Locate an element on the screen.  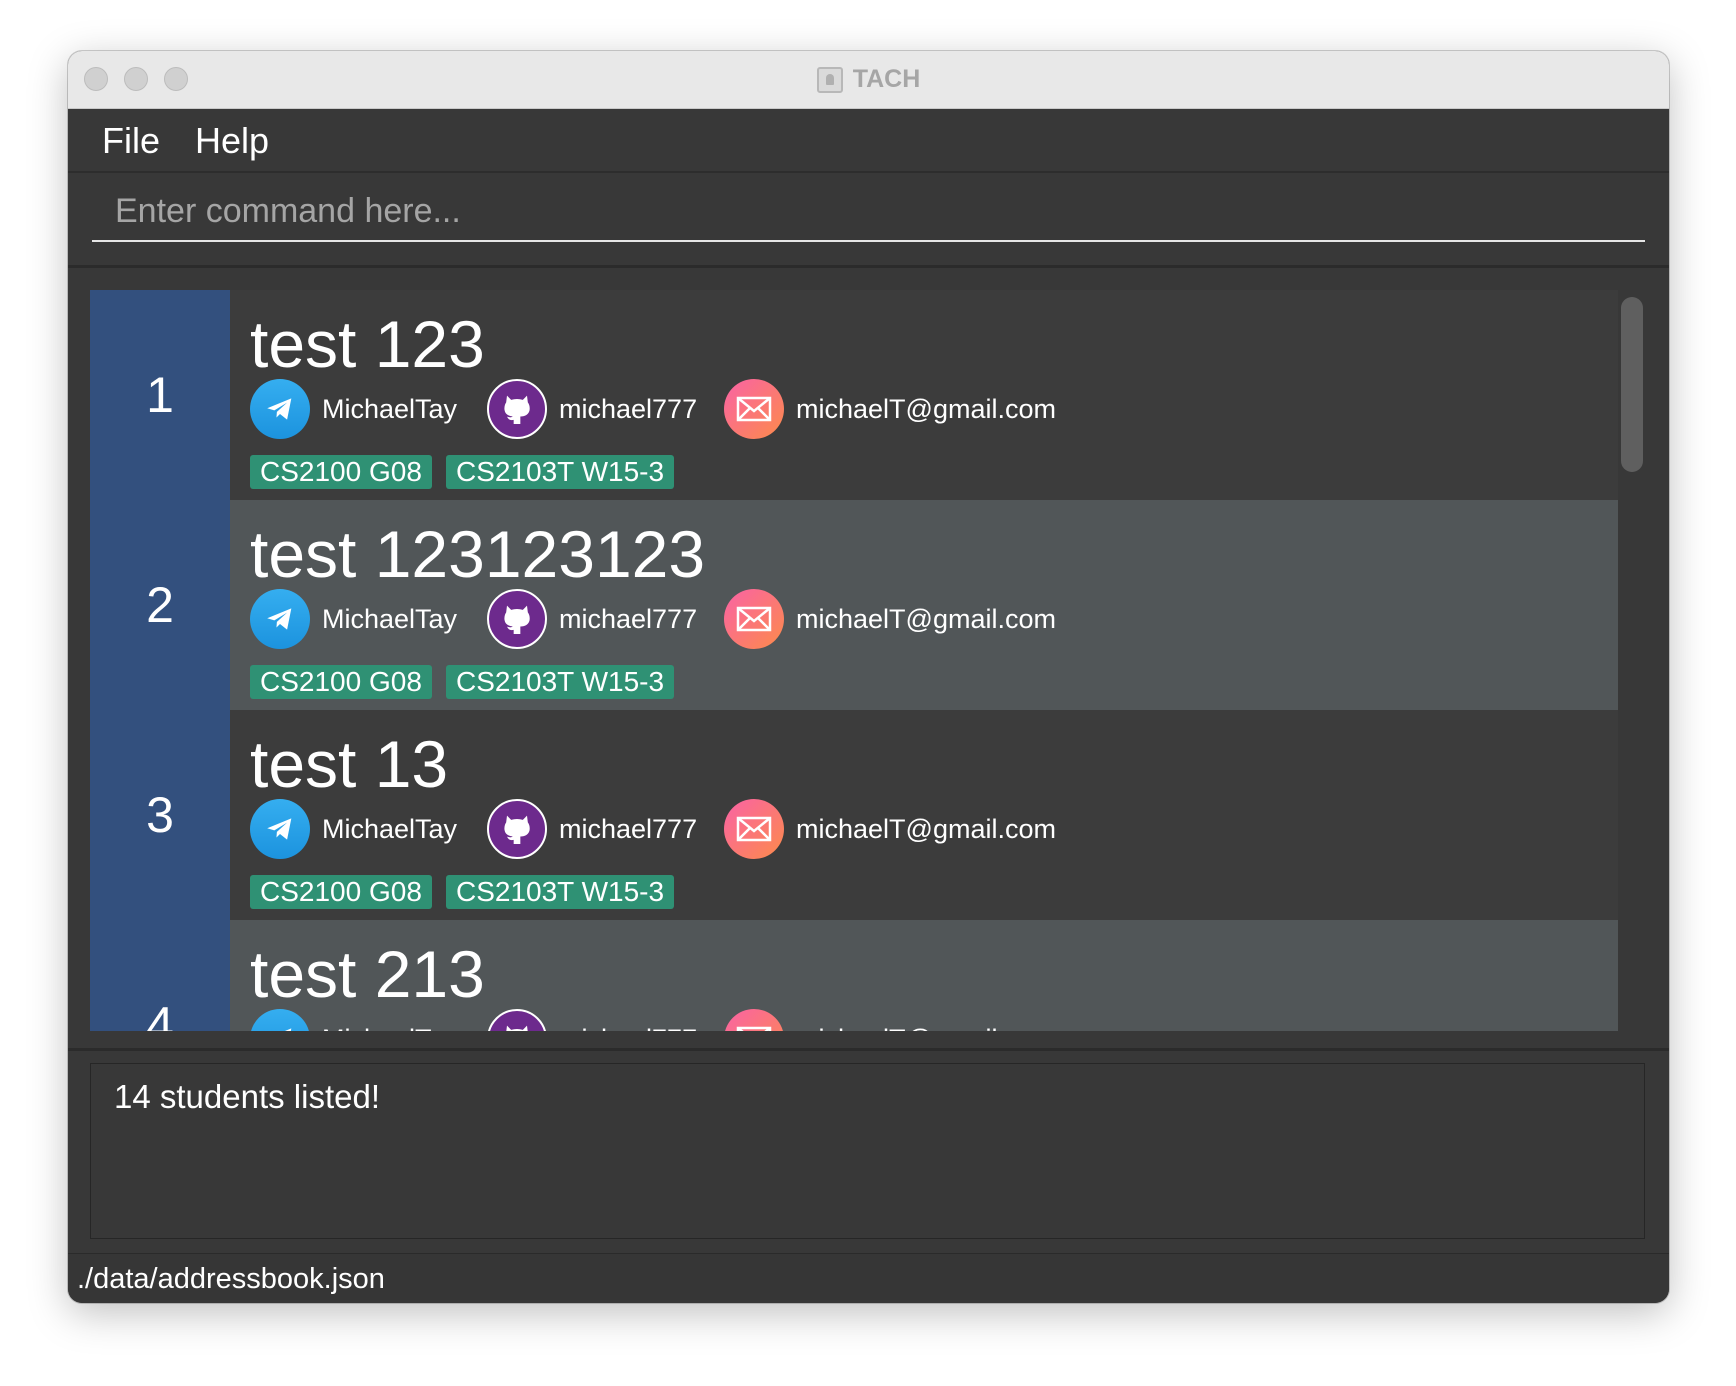
window-title: TACH is located at coordinates (886, 79).